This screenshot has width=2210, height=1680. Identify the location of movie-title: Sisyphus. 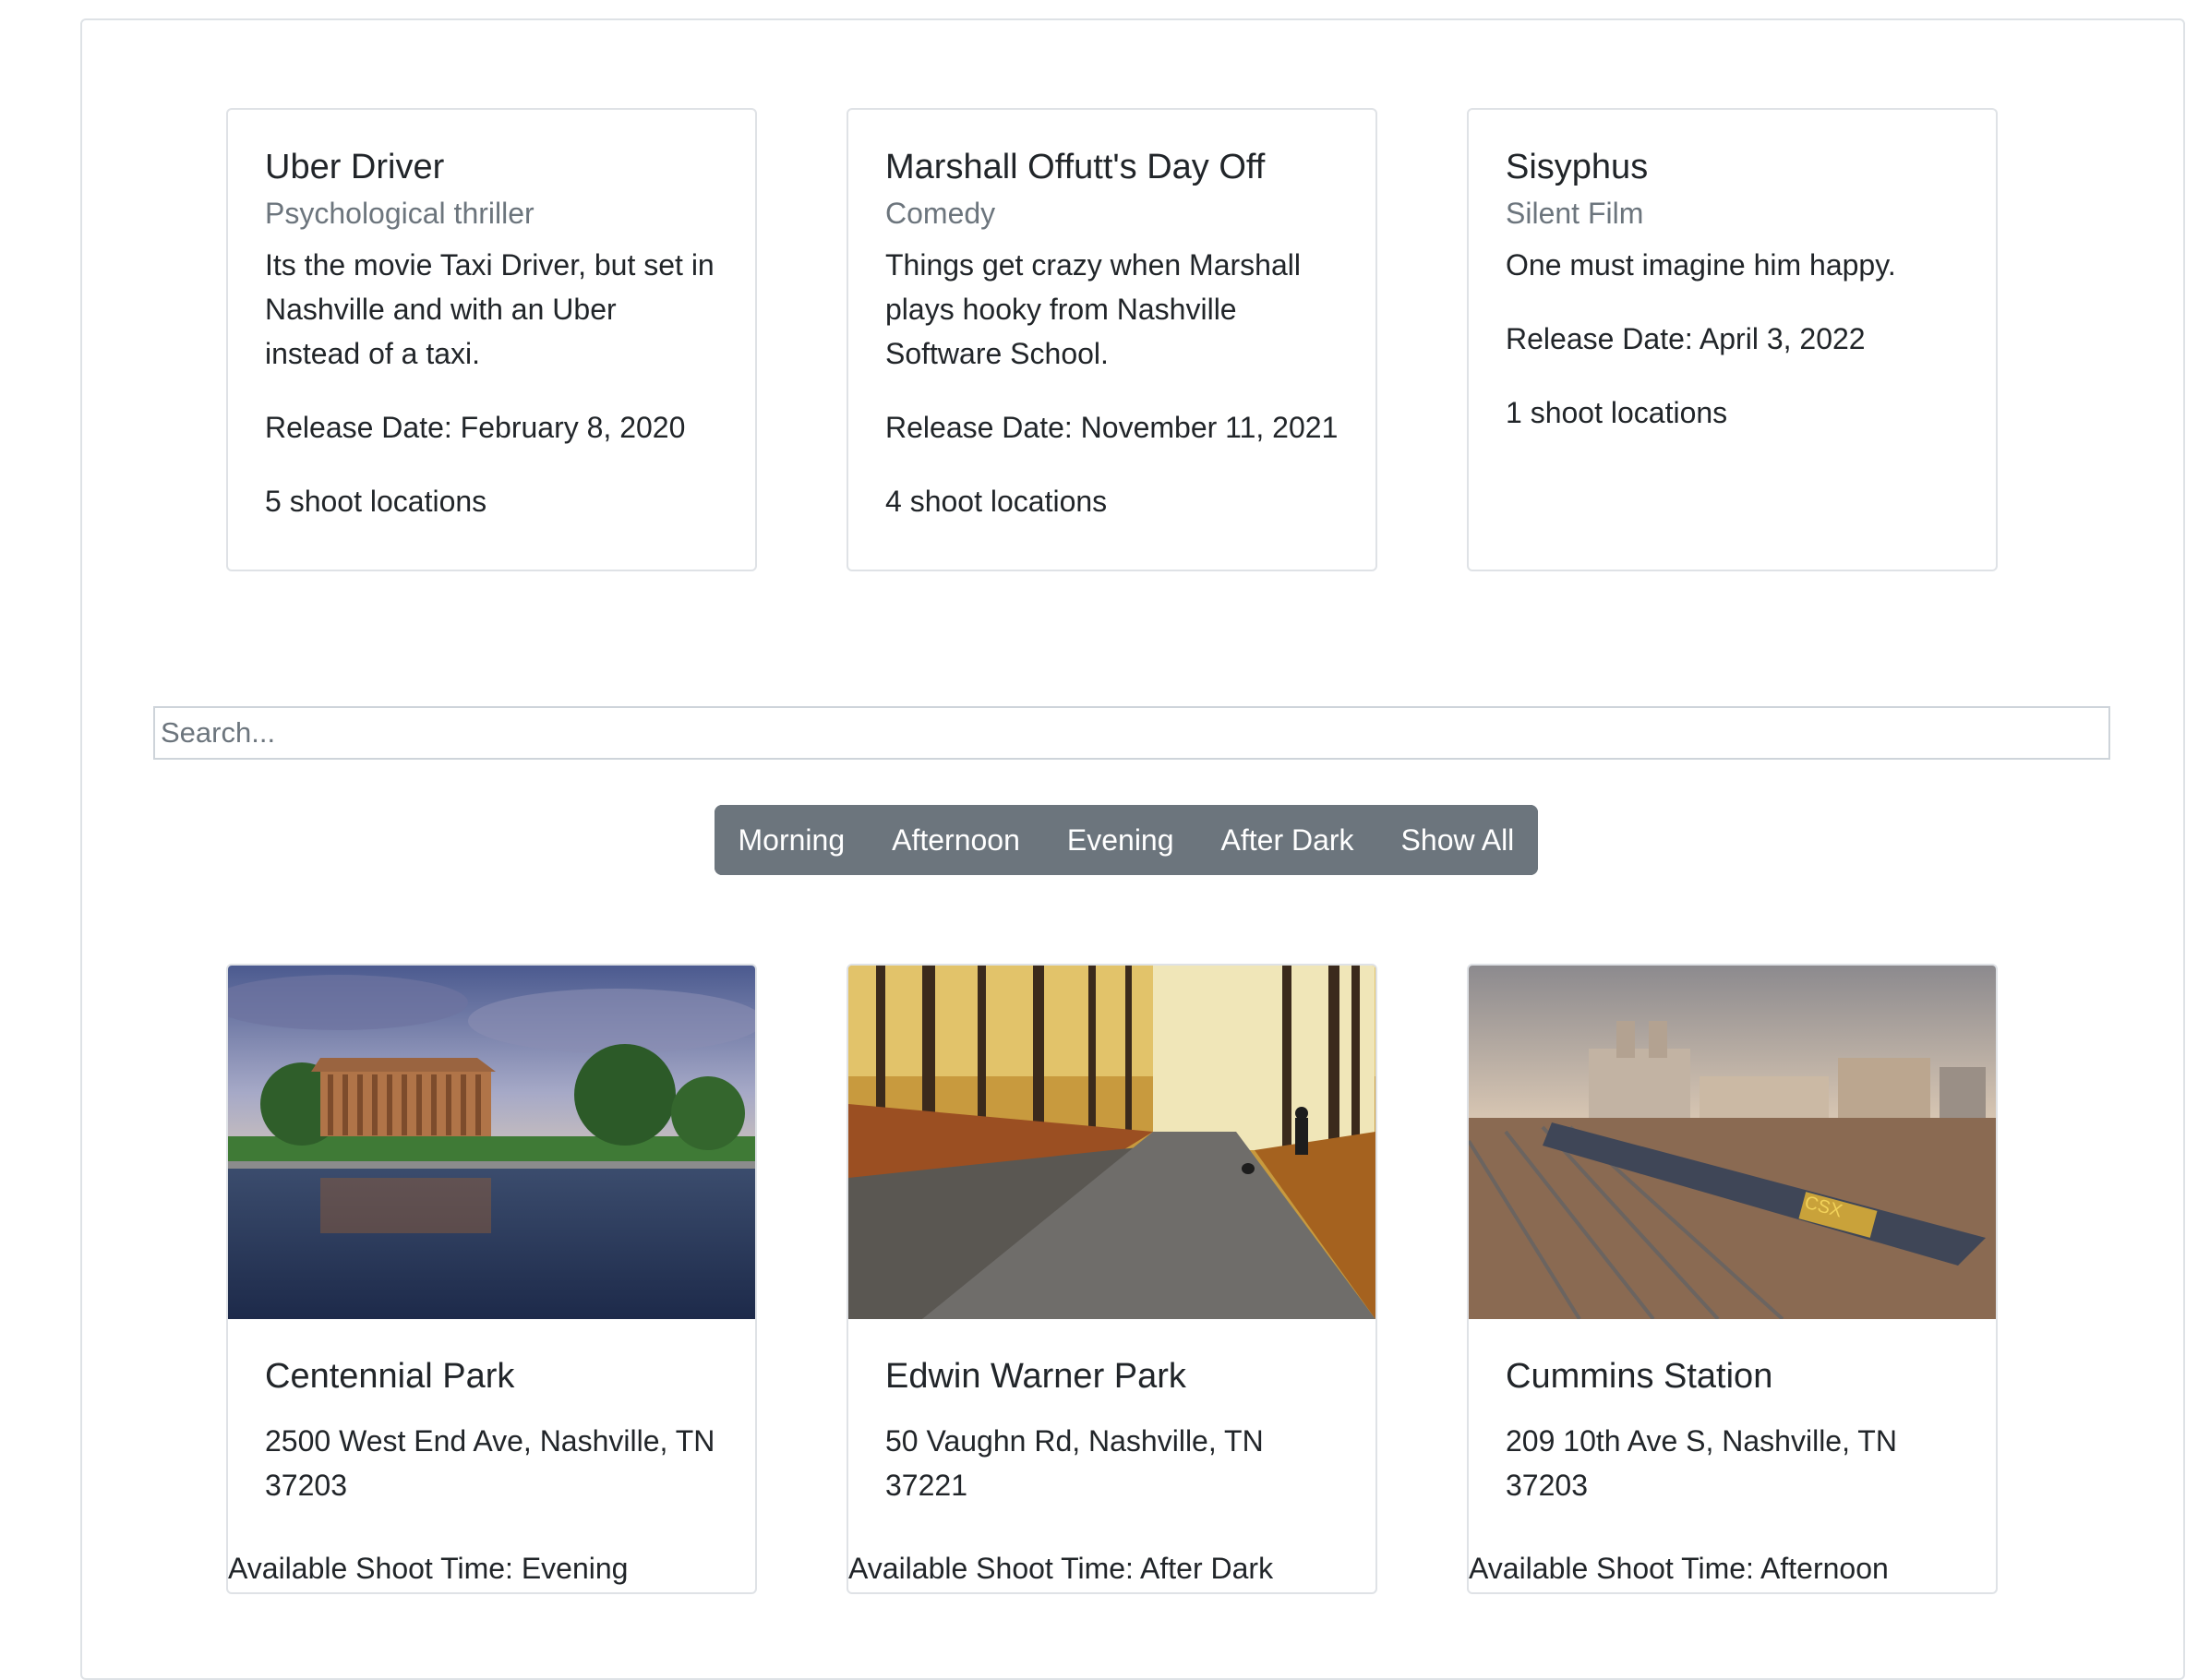
(1577, 167).